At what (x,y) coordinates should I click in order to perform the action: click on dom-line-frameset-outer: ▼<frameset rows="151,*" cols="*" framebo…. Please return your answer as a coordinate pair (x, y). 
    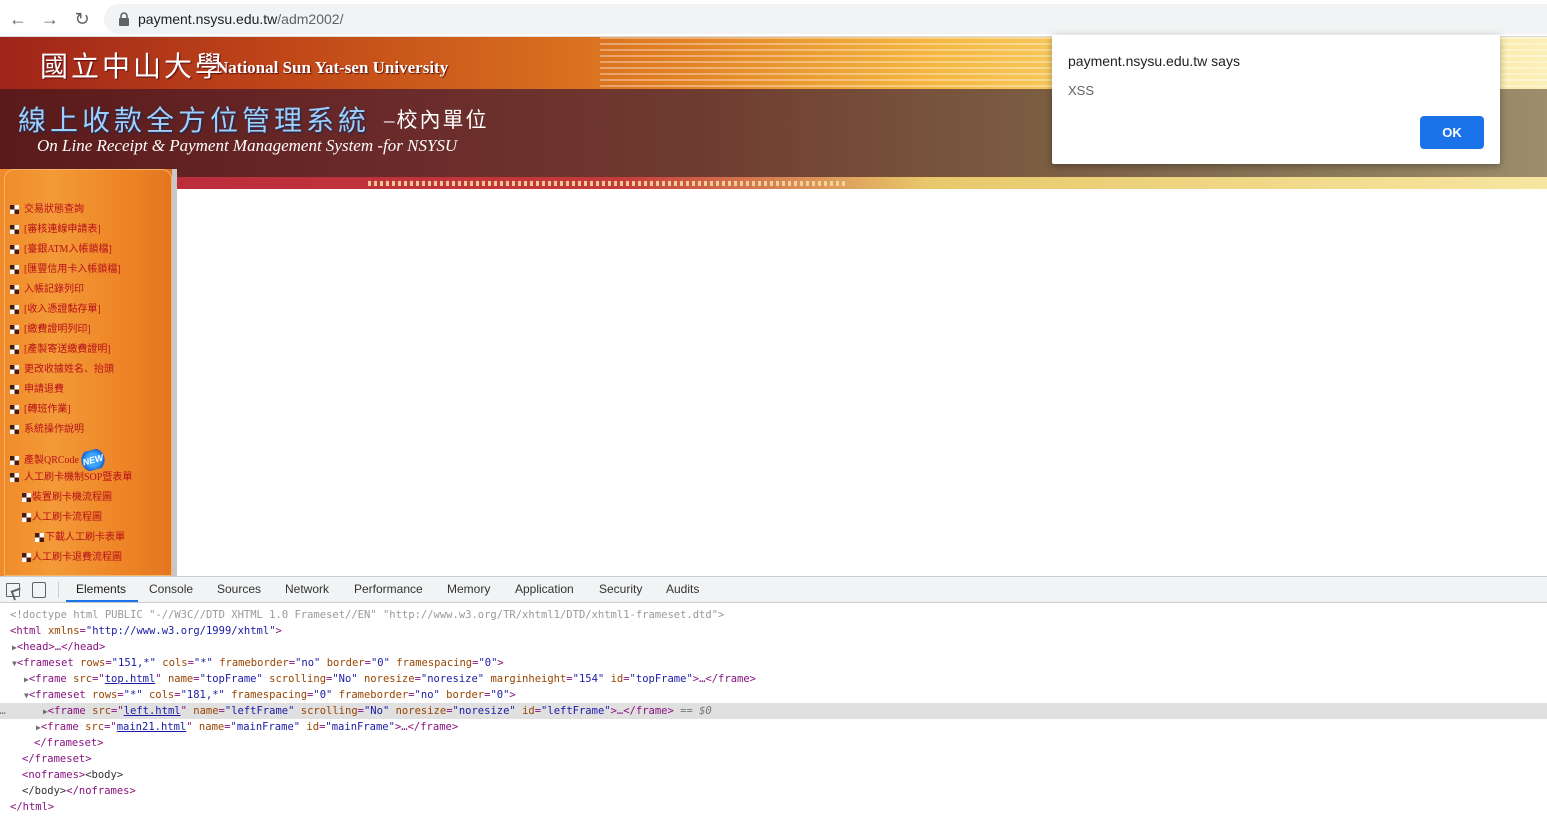
    Looking at the image, I should click on (773, 663).